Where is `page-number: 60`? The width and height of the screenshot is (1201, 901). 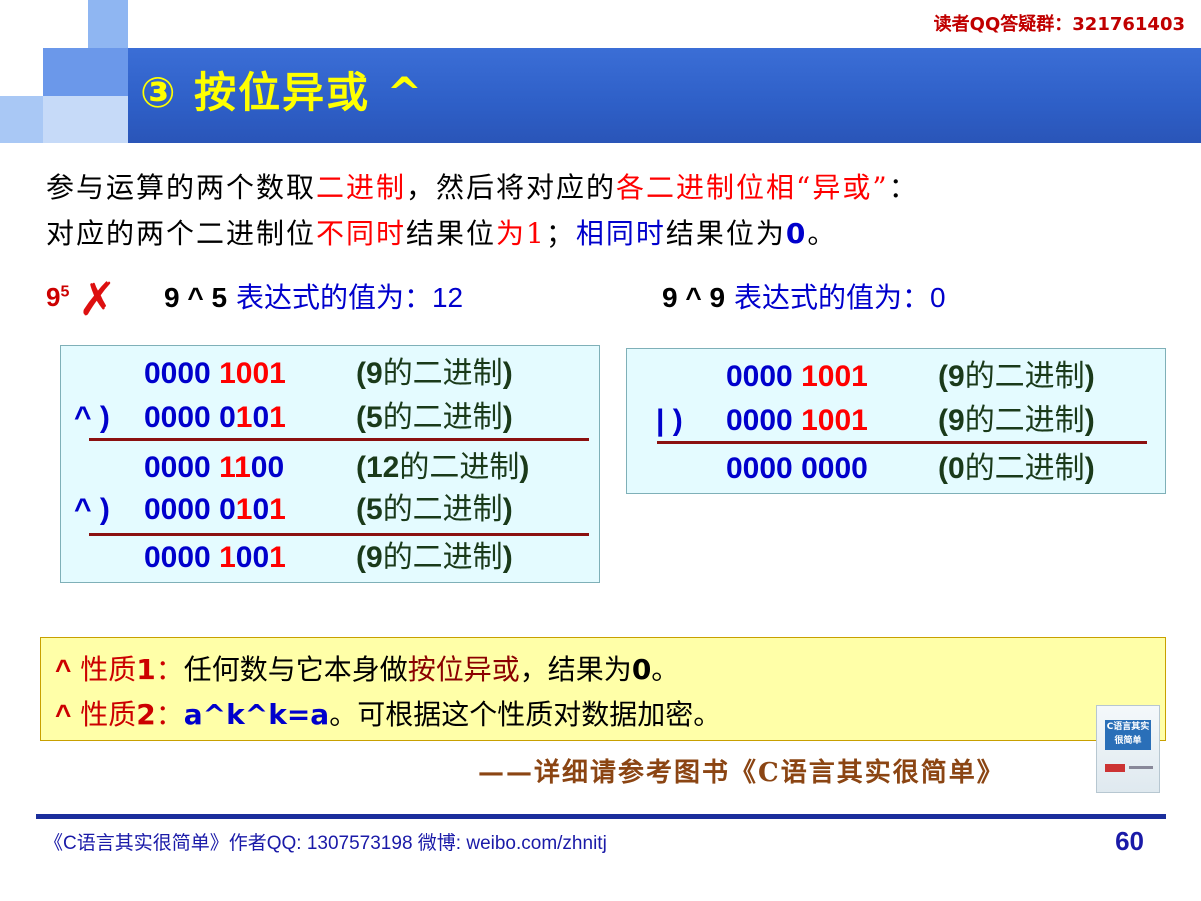 page-number: 60 is located at coordinates (1129, 841).